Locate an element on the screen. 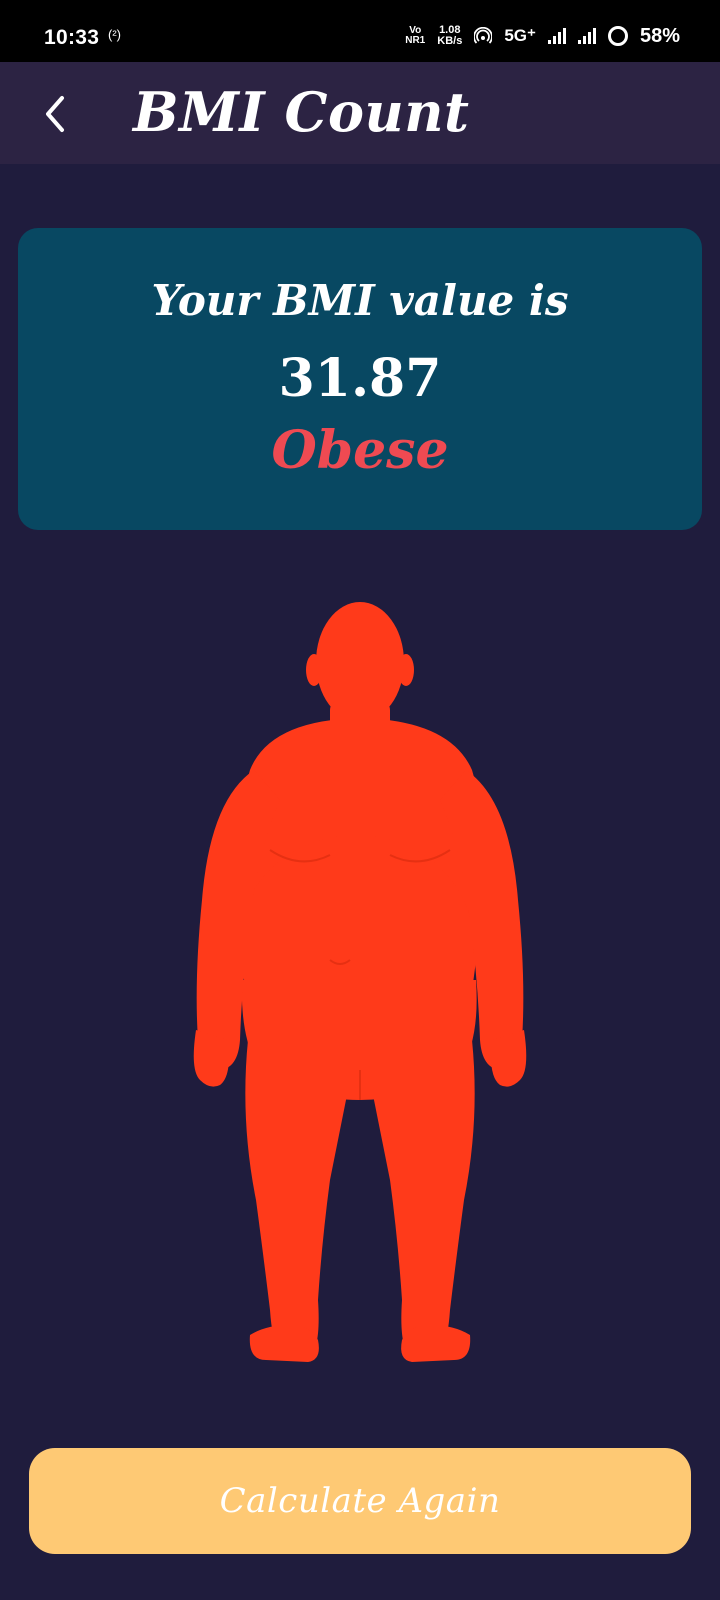 This screenshot has width=720, height=1600. speed-unit: KB/s is located at coordinates (450, 41).